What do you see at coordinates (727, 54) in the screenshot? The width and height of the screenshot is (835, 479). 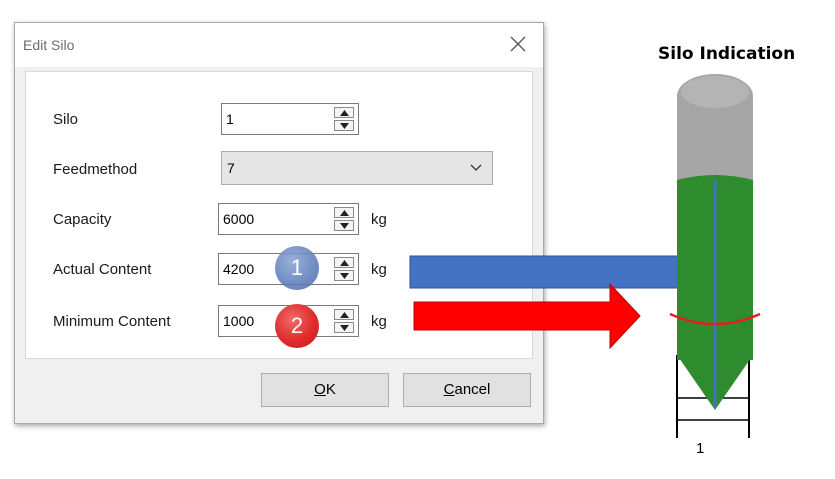 I see `silo-indication-title: Silo Indication` at bounding box center [727, 54].